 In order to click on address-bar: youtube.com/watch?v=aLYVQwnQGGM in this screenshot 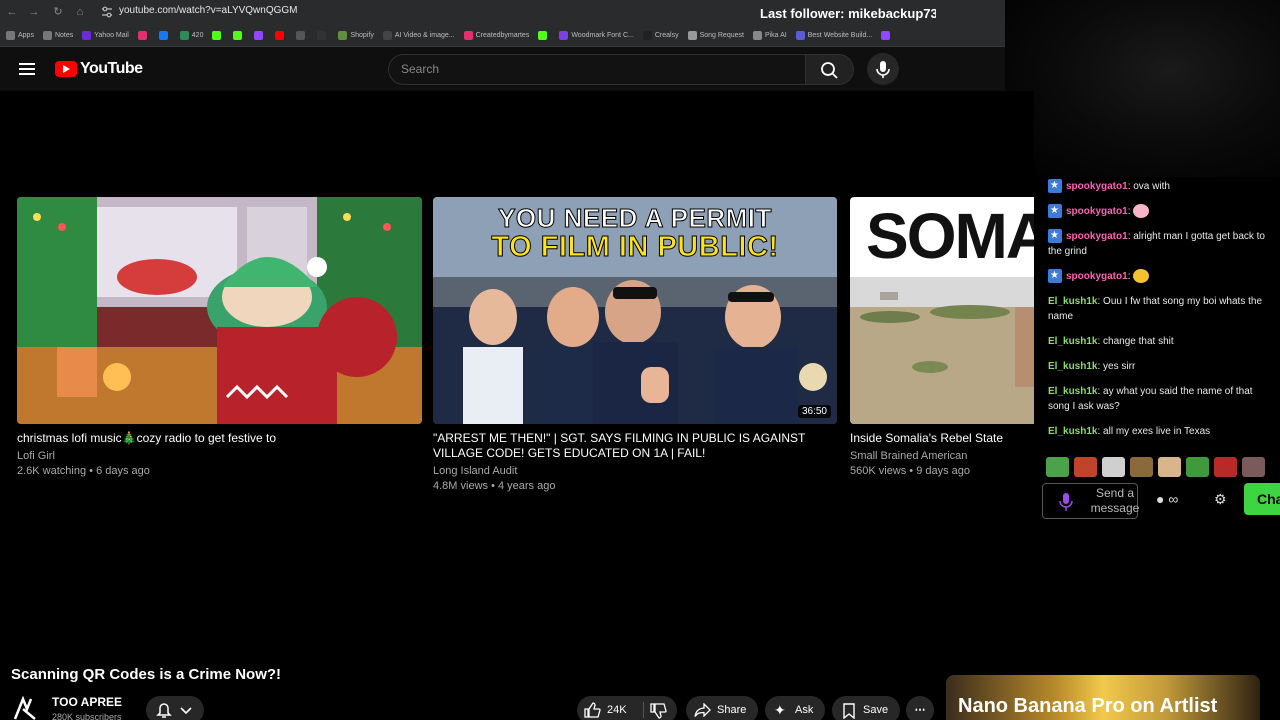, I will do `click(208, 10)`.